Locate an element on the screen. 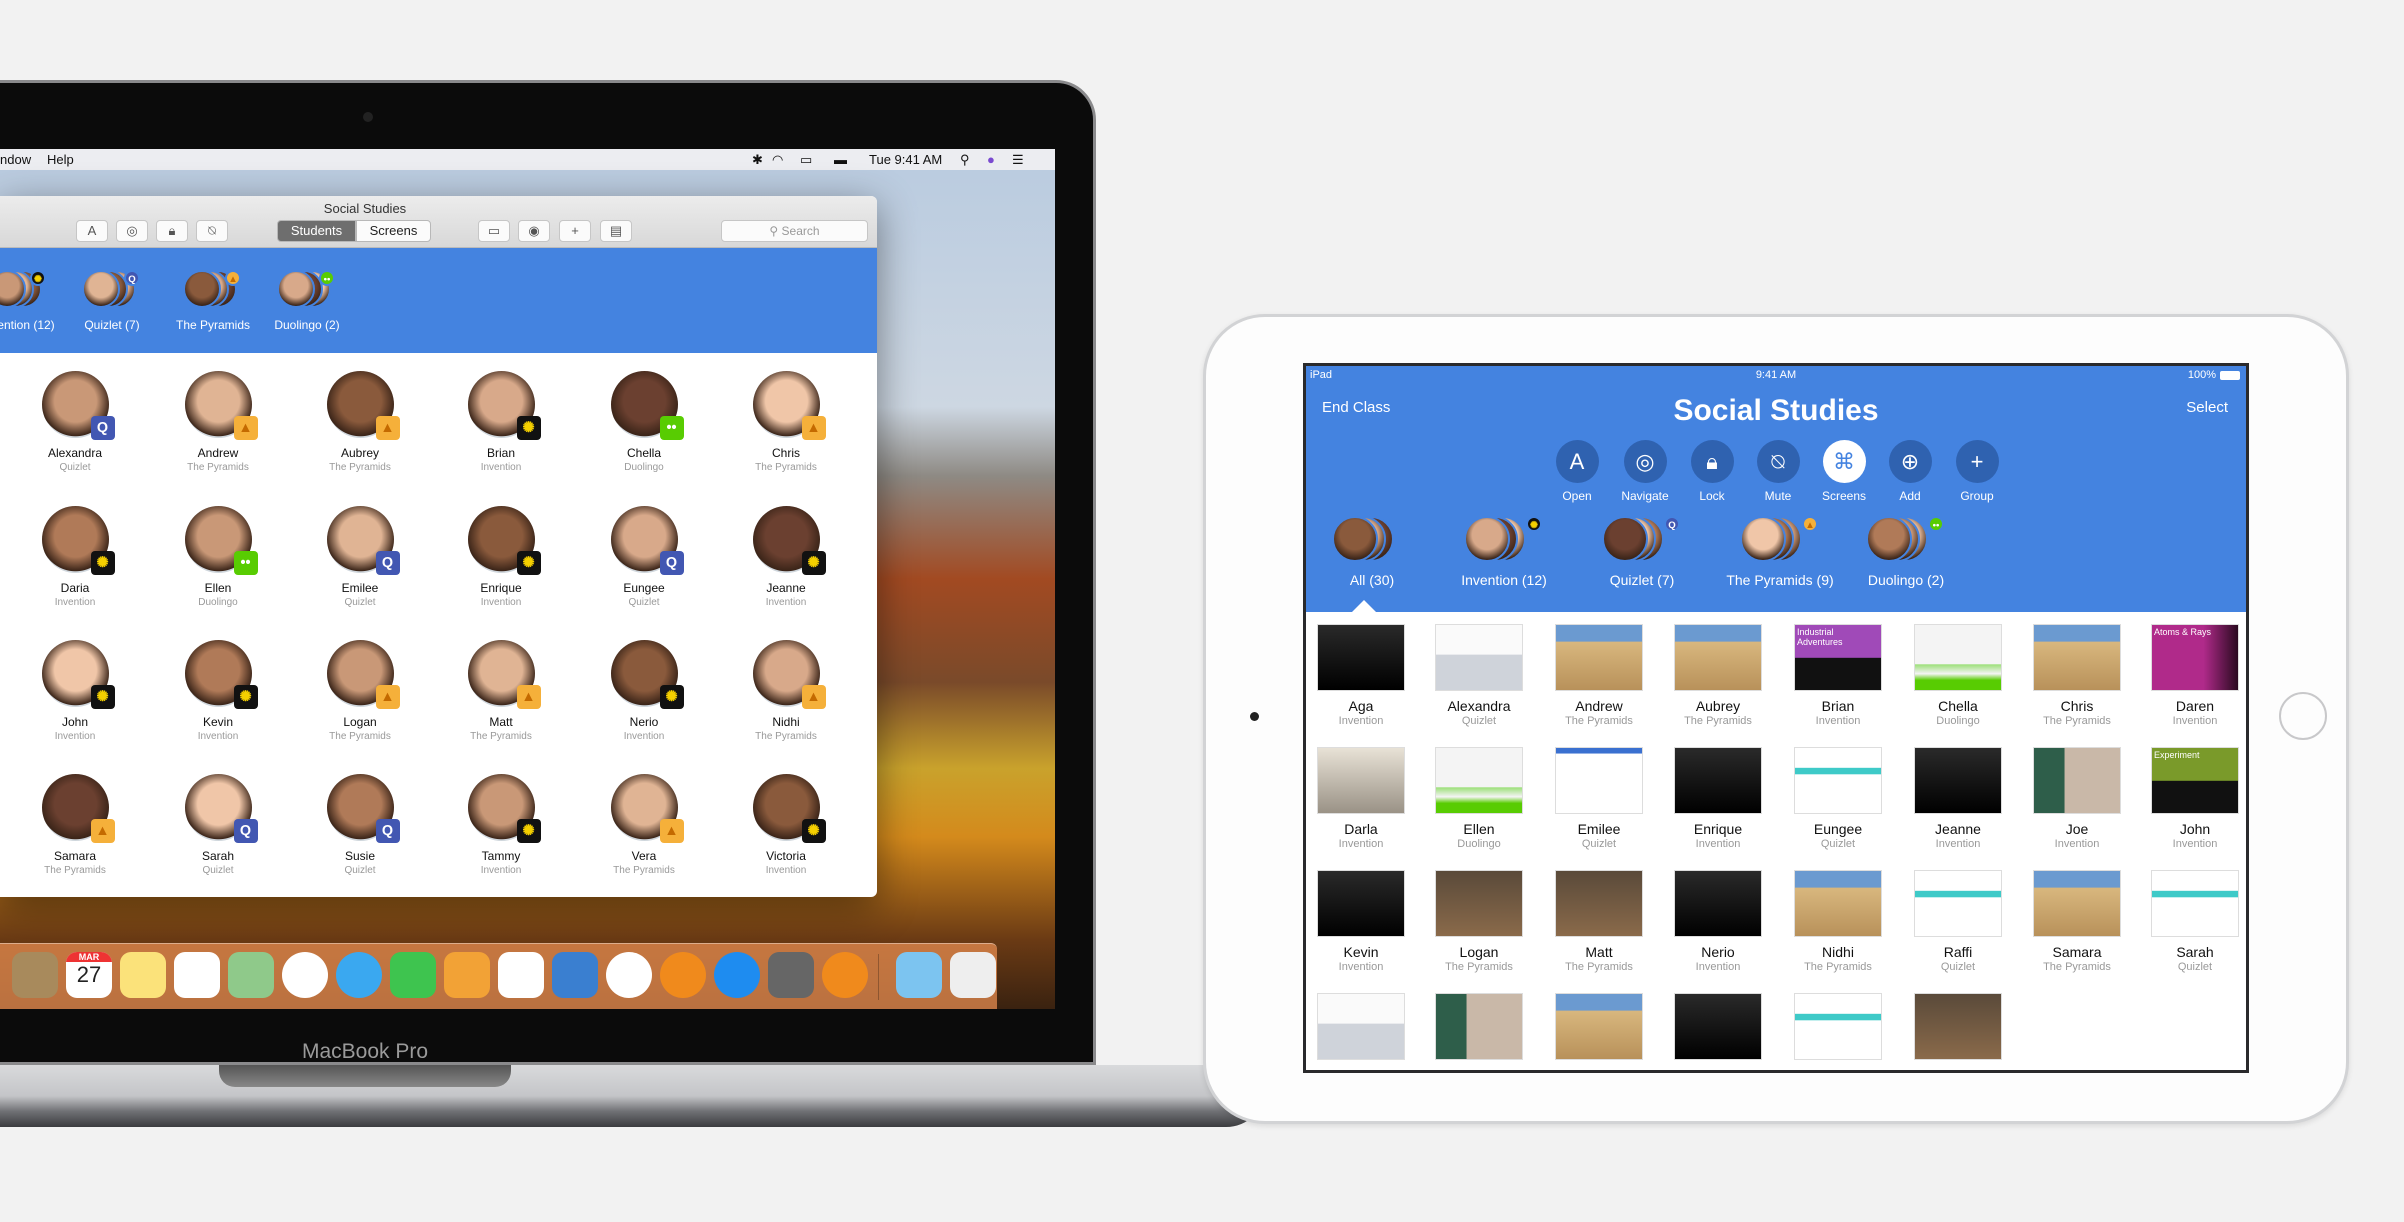 The height and width of the screenshot is (1222, 2404). screen-tile-raffi: Raffi Quizlet is located at coordinates (1958, 921).